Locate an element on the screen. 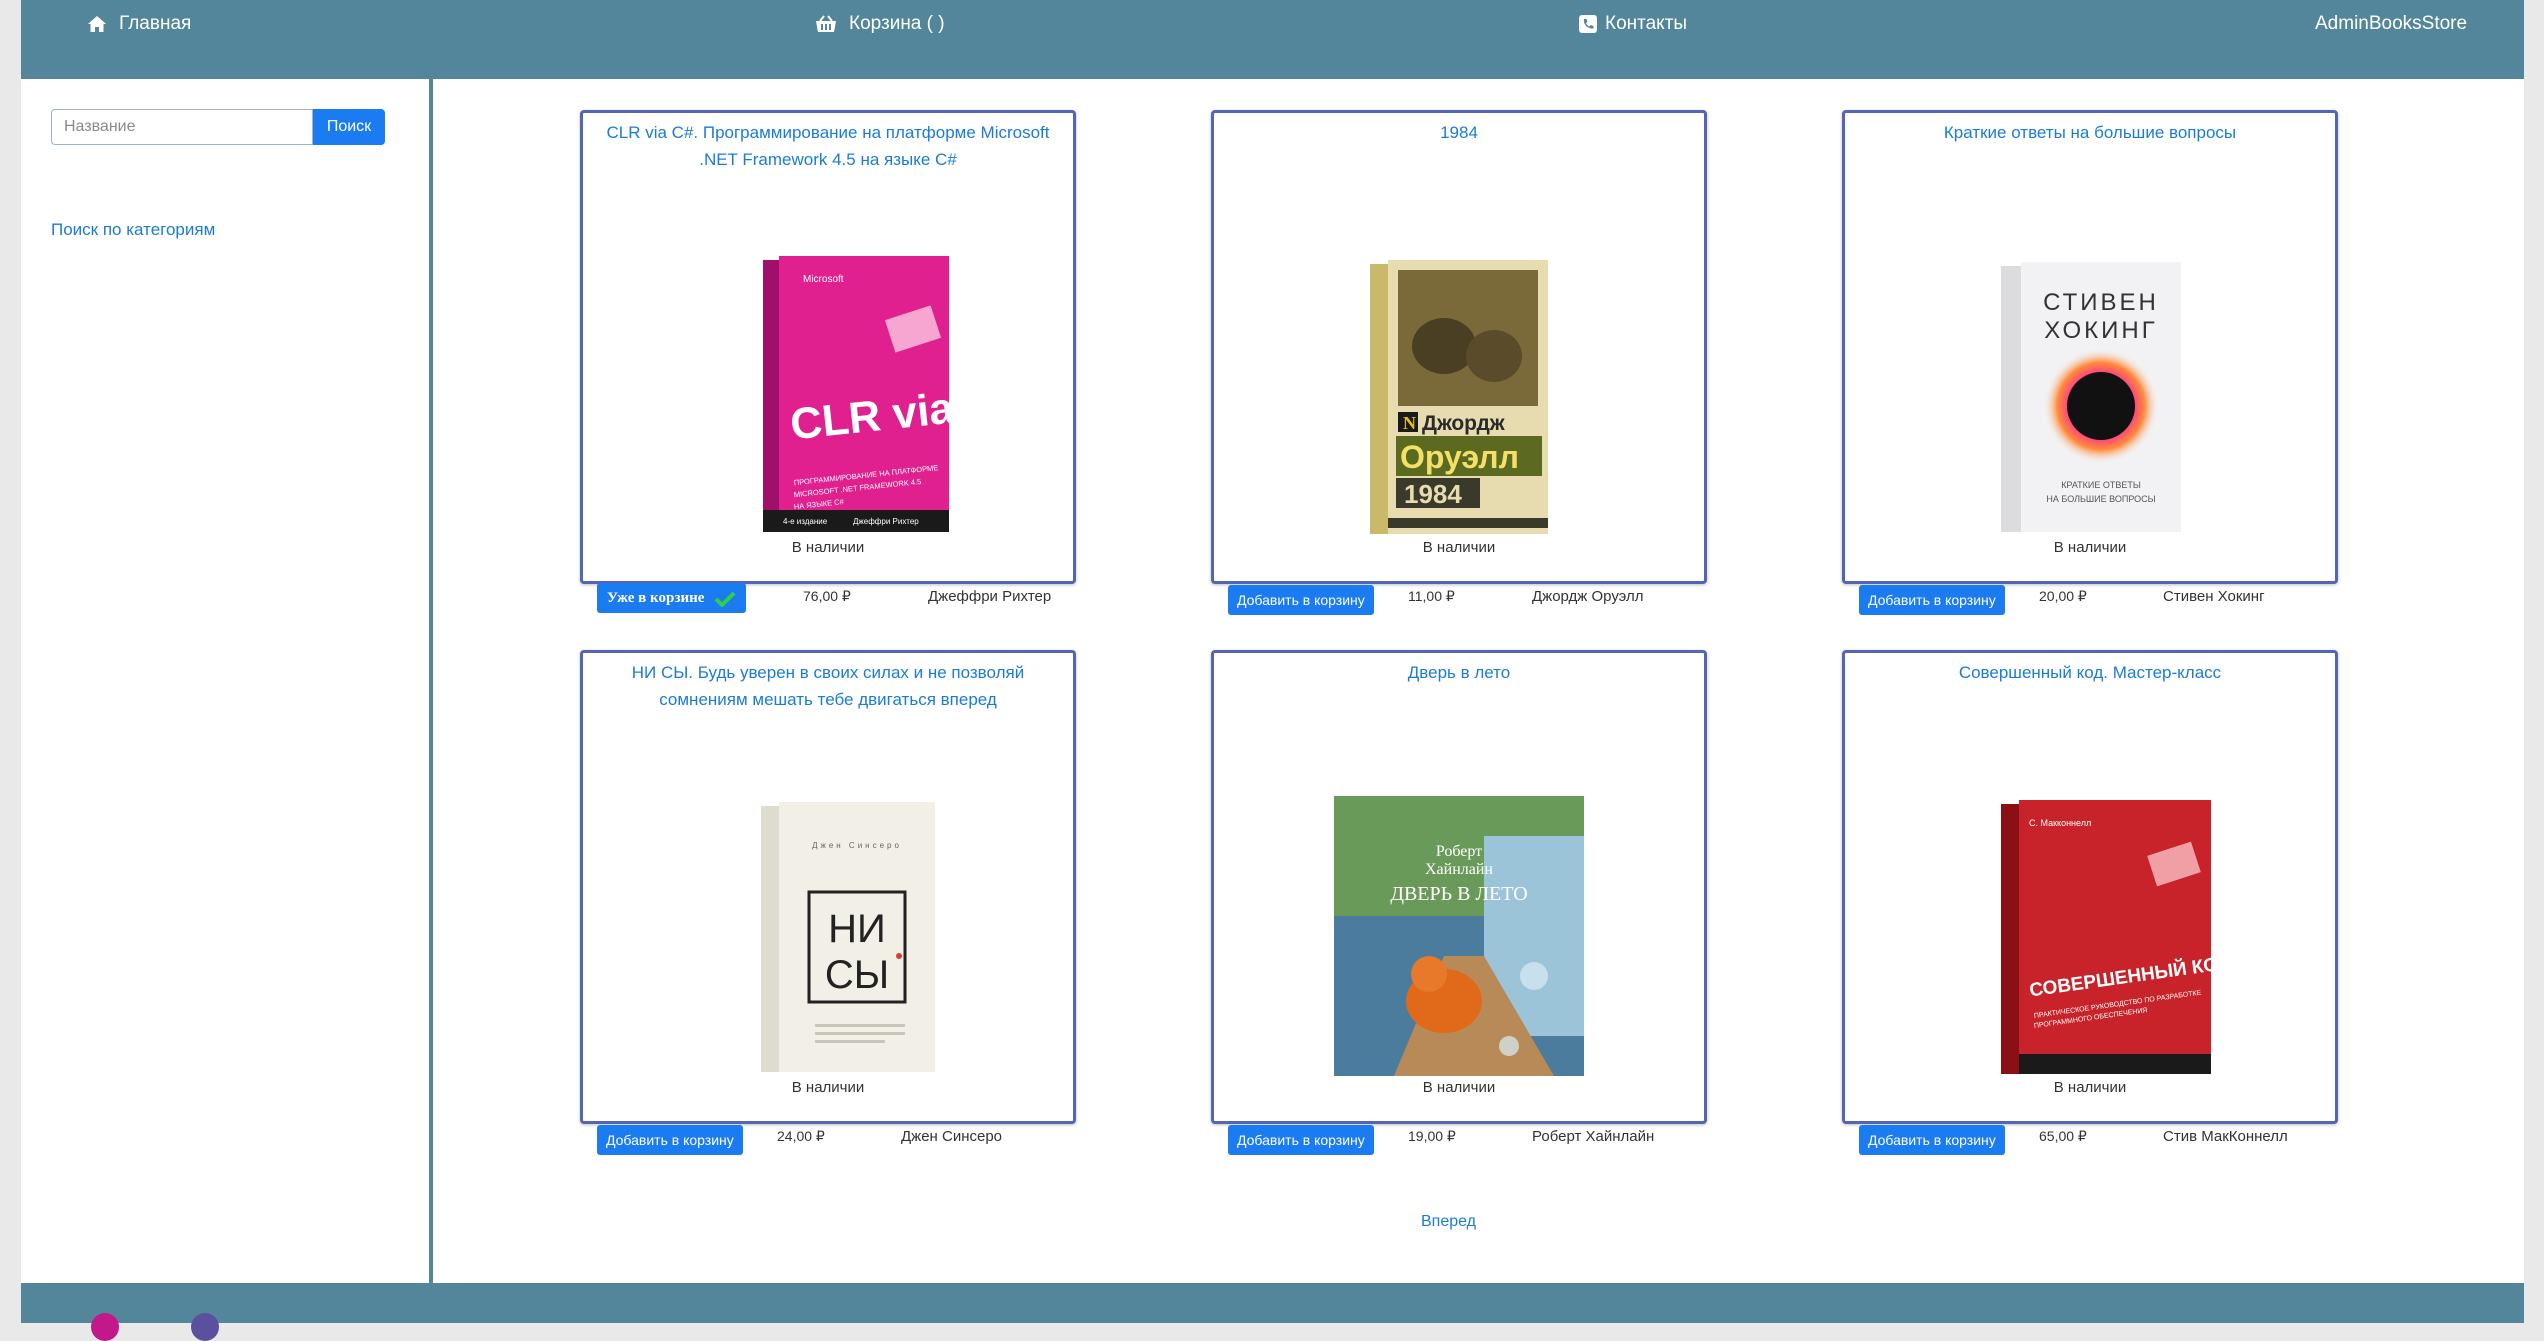 This screenshot has height=1341, width=2544. book-title-link: Совершенный код. Мастер-класс is located at coordinates (2090, 672).